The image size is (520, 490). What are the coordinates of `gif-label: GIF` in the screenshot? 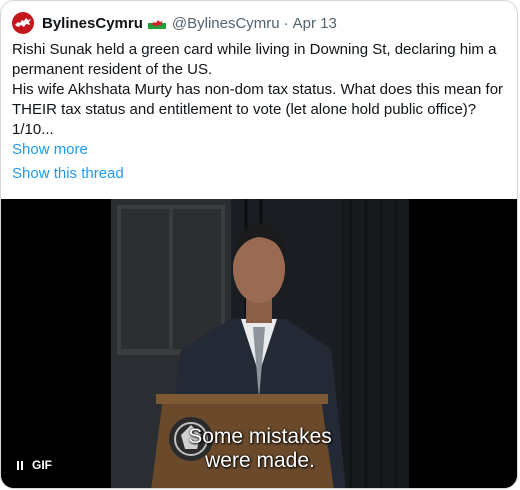 It's located at (42, 465).